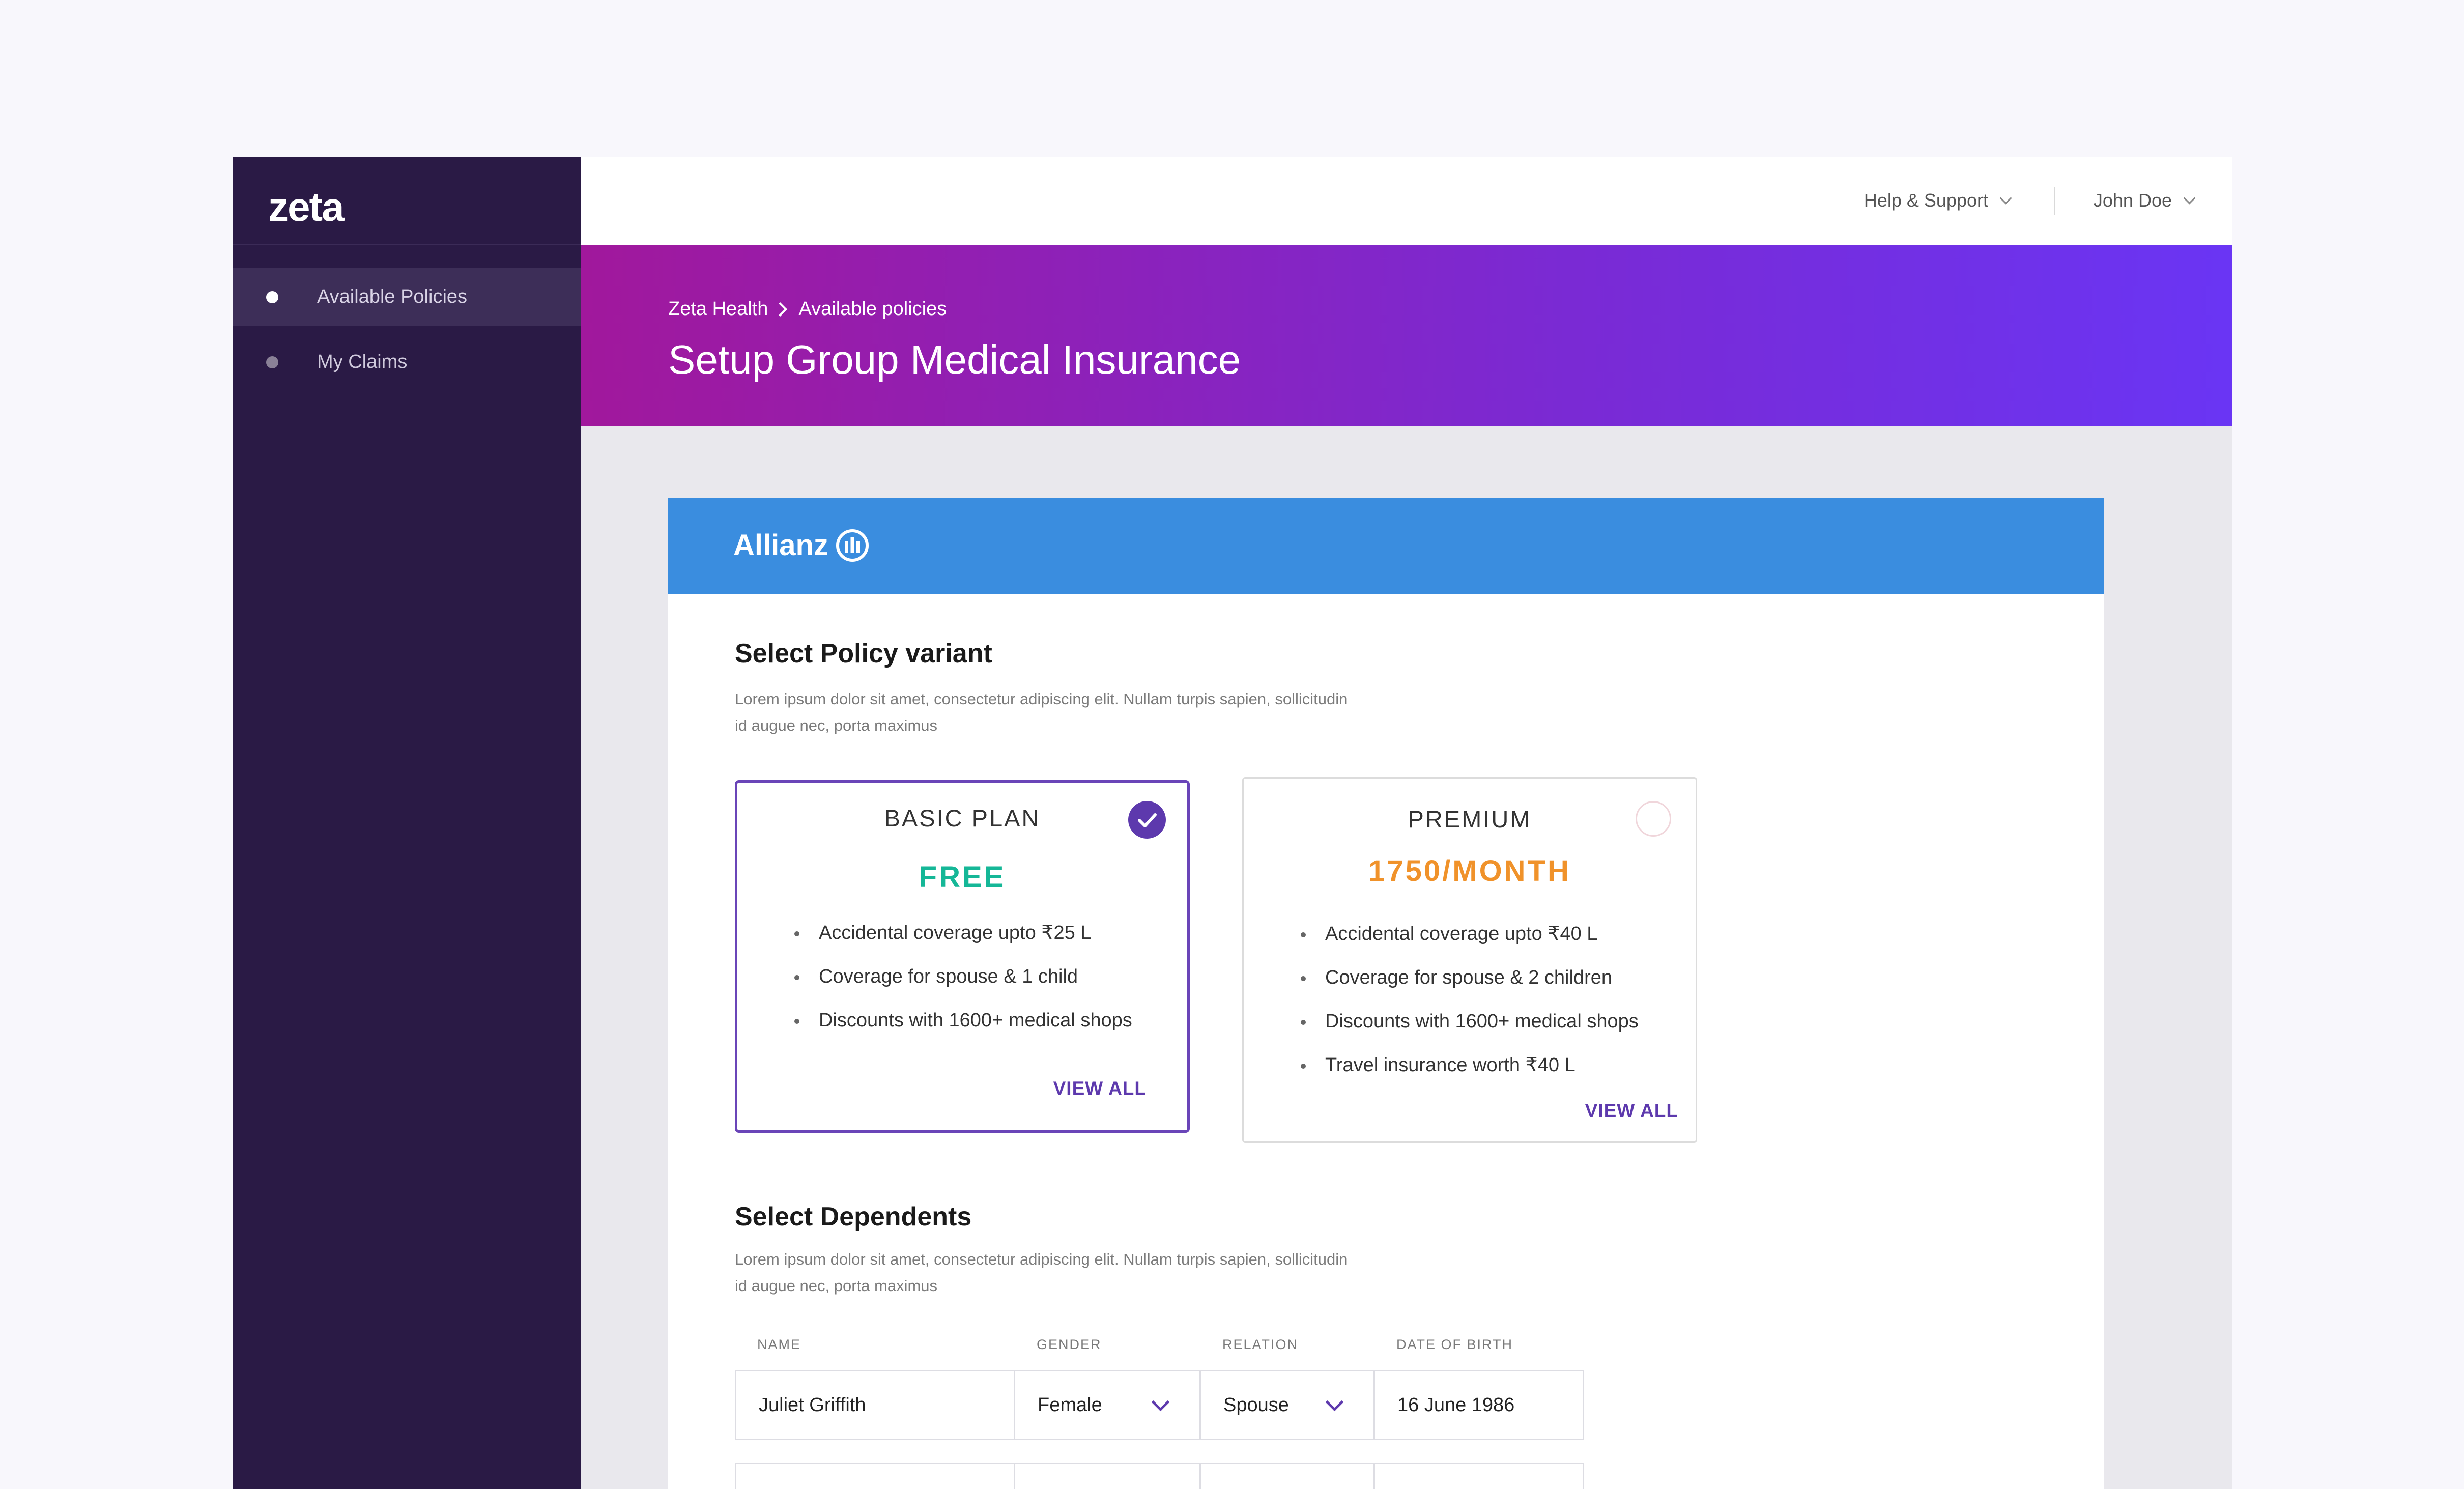 The image size is (2464, 1489). What do you see at coordinates (1287, 1476) in the screenshot?
I see `relation-select` at bounding box center [1287, 1476].